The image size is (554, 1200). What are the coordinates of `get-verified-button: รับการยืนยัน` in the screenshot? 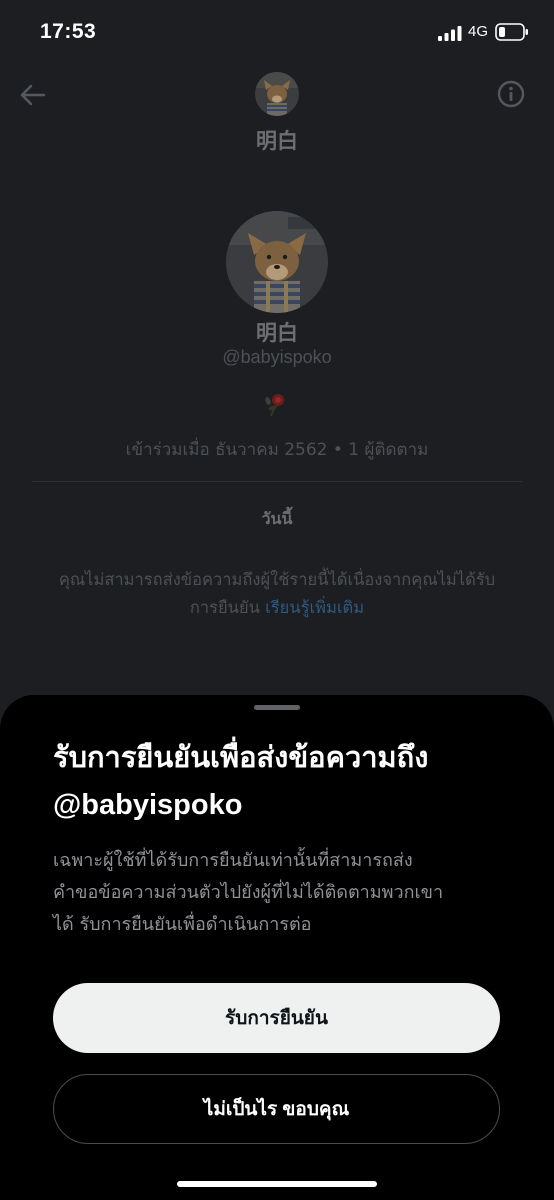 It's located at (276, 1018).